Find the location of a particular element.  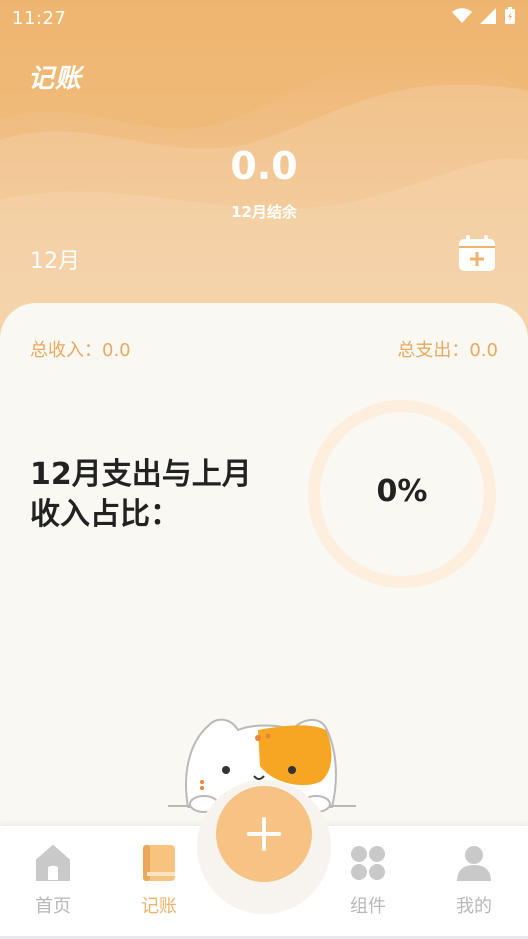

add-record-button is located at coordinates (264, 834).